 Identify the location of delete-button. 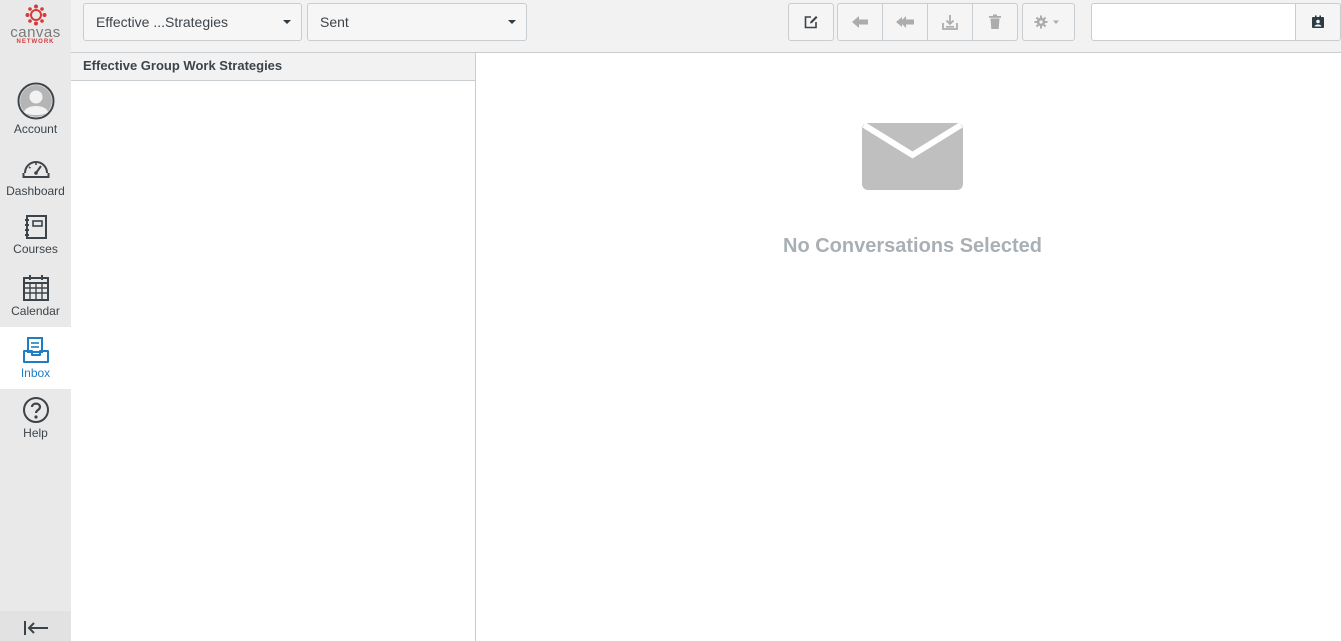
(995, 22).